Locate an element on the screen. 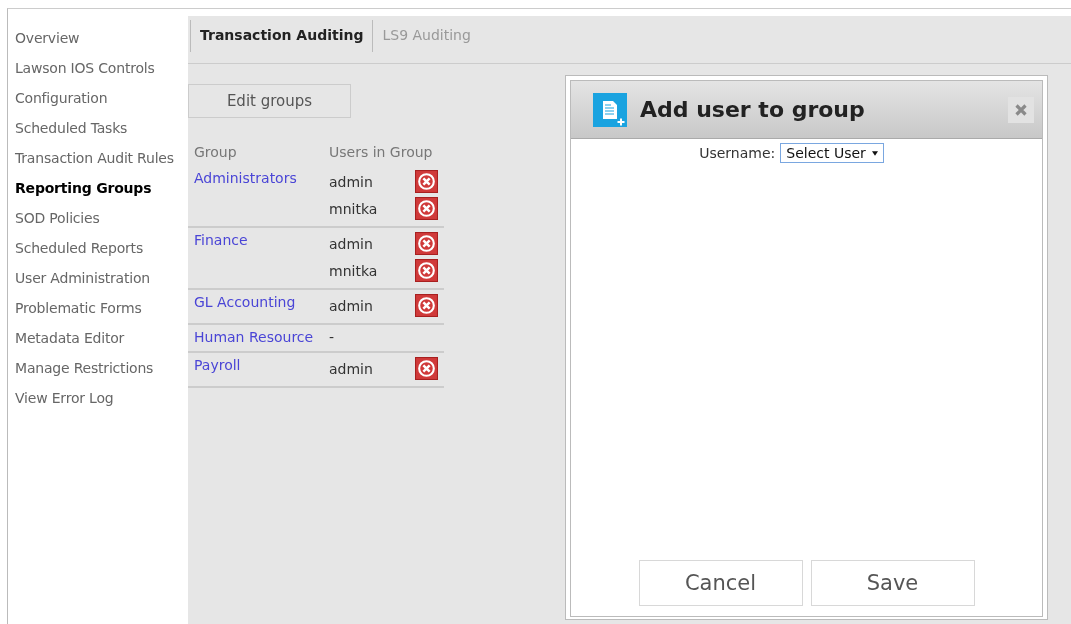 The image size is (1071, 624). caret-icon is located at coordinates (874, 153).